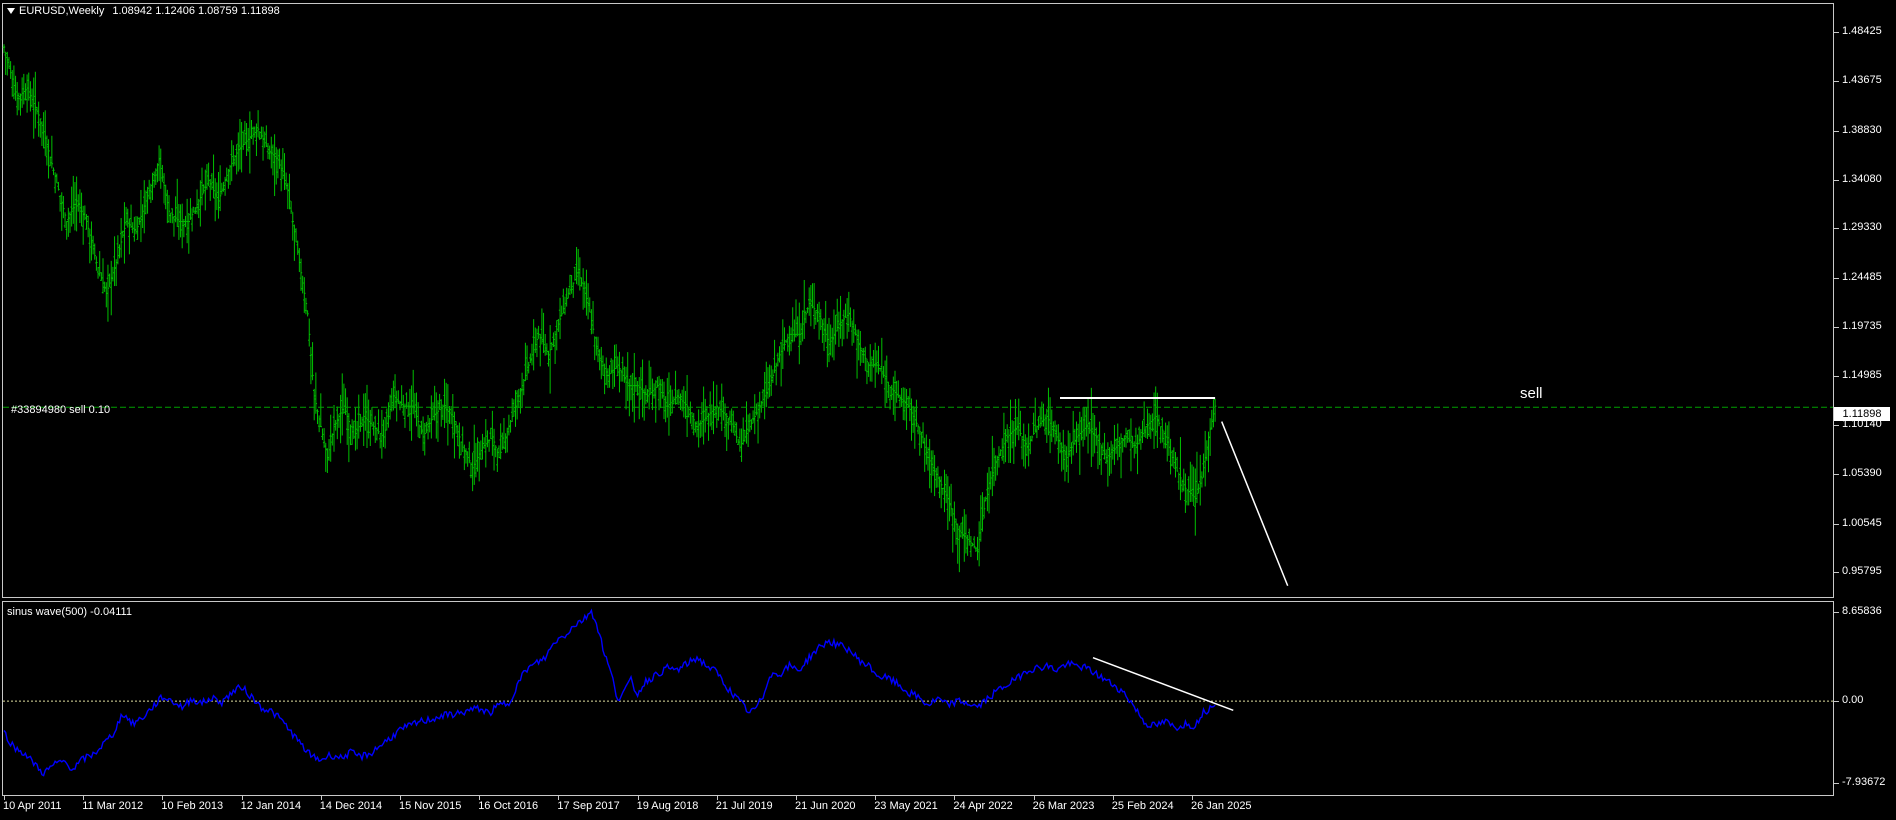 This screenshot has height=820, width=1896. What do you see at coordinates (1862, 129) in the screenshot?
I see `price-tick-label: 1.38830` at bounding box center [1862, 129].